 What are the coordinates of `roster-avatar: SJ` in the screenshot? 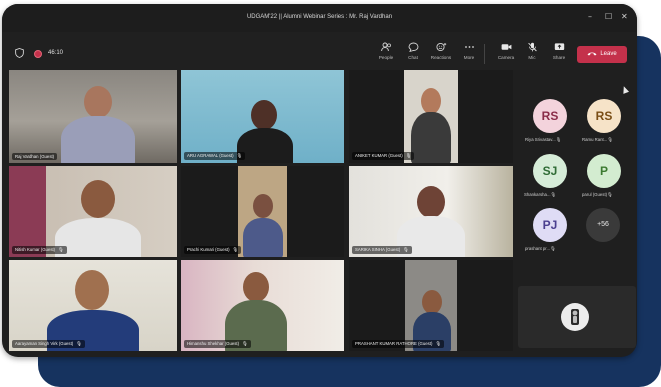 It's located at (550, 171).